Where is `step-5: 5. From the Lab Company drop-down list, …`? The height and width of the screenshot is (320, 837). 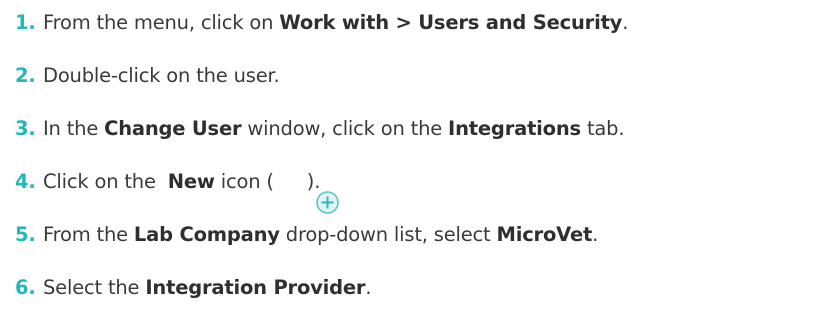
step-5: 5. From the Lab Company drop-down list, … is located at coordinates (424, 234).